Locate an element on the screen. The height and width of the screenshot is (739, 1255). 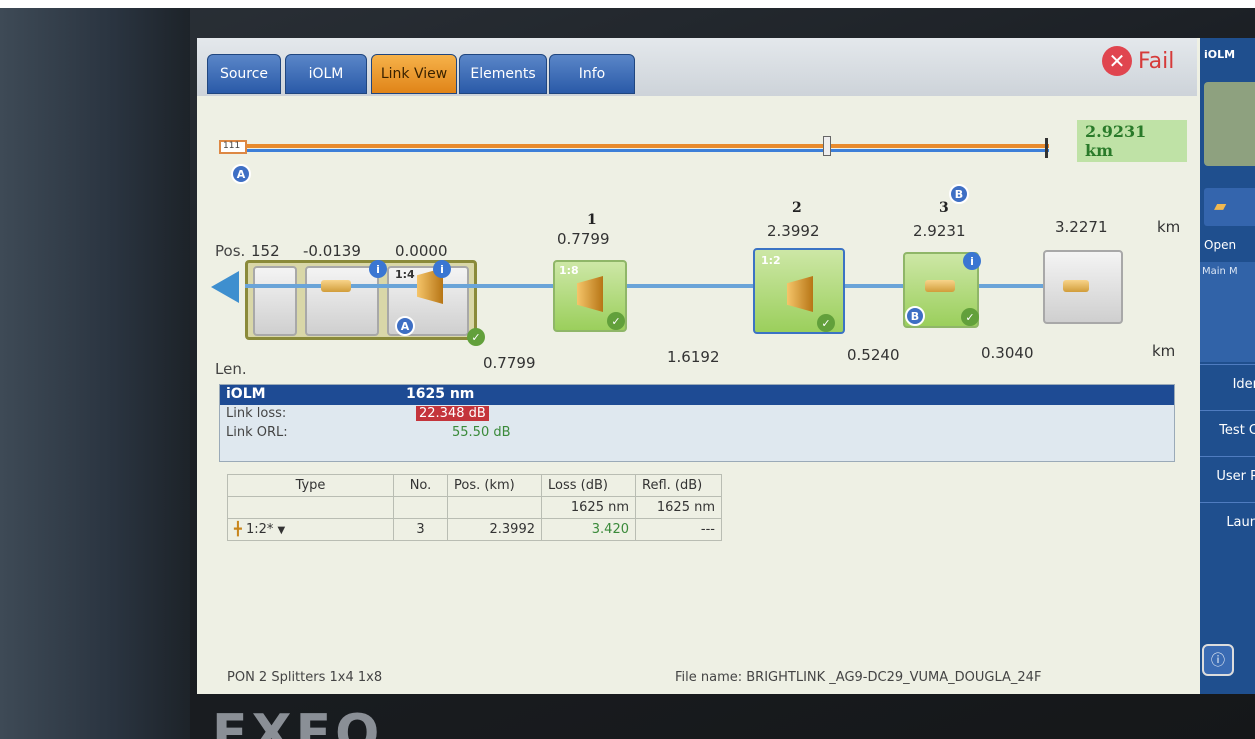
length-value: 0.3040 is located at coordinates (1007, 353).